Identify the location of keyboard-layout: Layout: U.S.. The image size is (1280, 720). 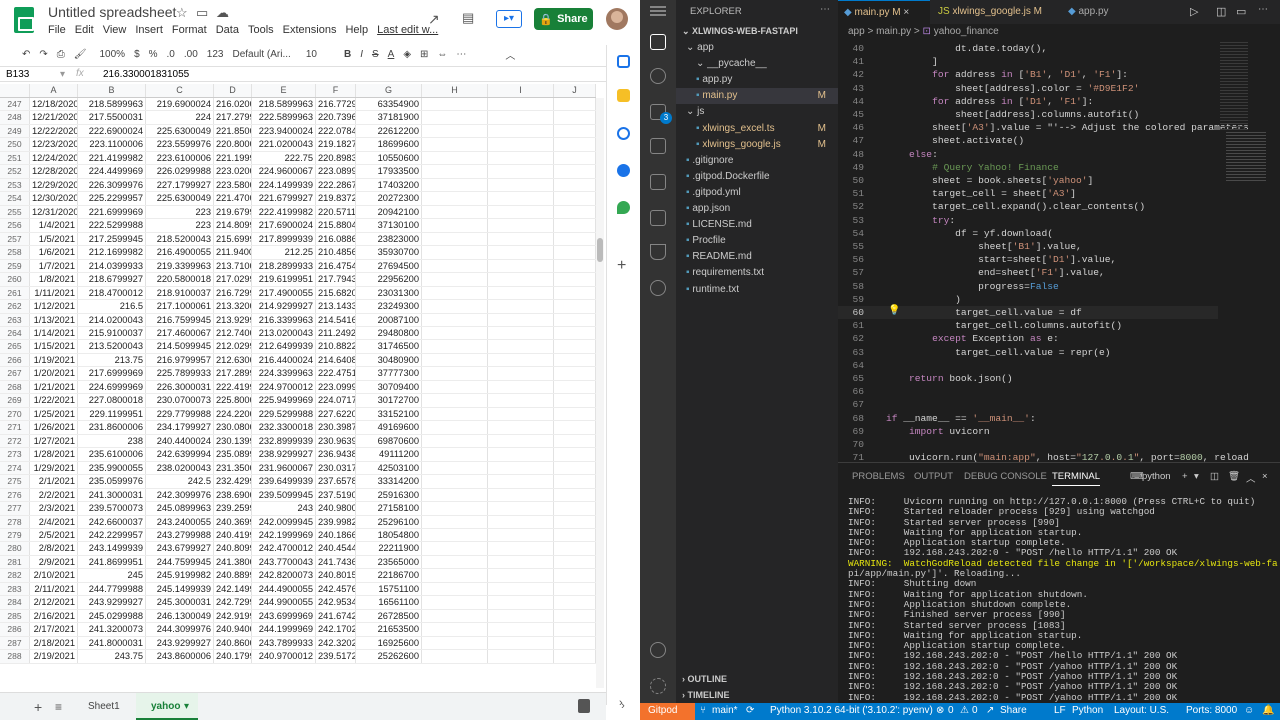
(1141, 710).